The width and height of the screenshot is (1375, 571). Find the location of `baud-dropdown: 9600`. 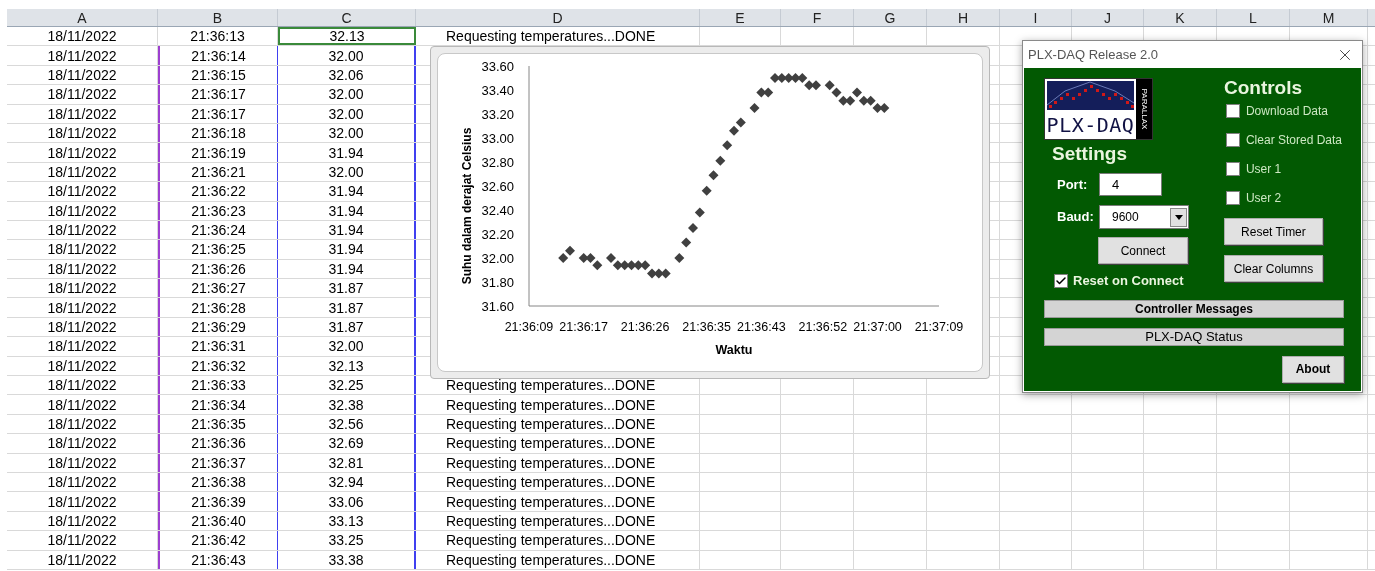

baud-dropdown: 9600 is located at coordinates (1144, 217).